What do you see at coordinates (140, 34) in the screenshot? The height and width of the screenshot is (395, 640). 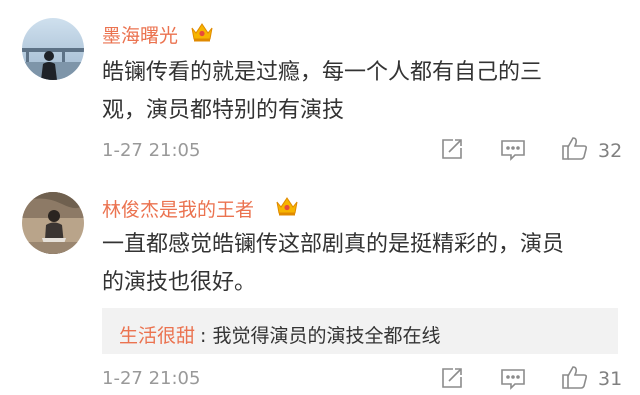 I see `username: 墨海曙光` at bounding box center [140, 34].